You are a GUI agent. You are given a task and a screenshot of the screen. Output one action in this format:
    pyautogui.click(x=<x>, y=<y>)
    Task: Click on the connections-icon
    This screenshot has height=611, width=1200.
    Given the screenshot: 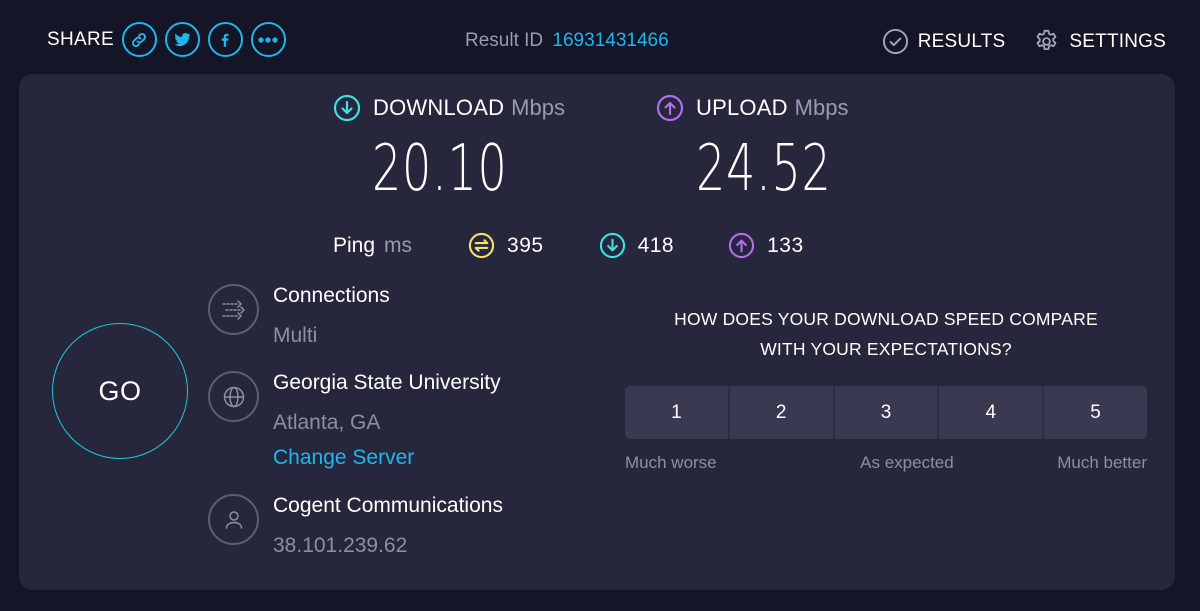 What is the action you would take?
    pyautogui.click(x=233, y=309)
    